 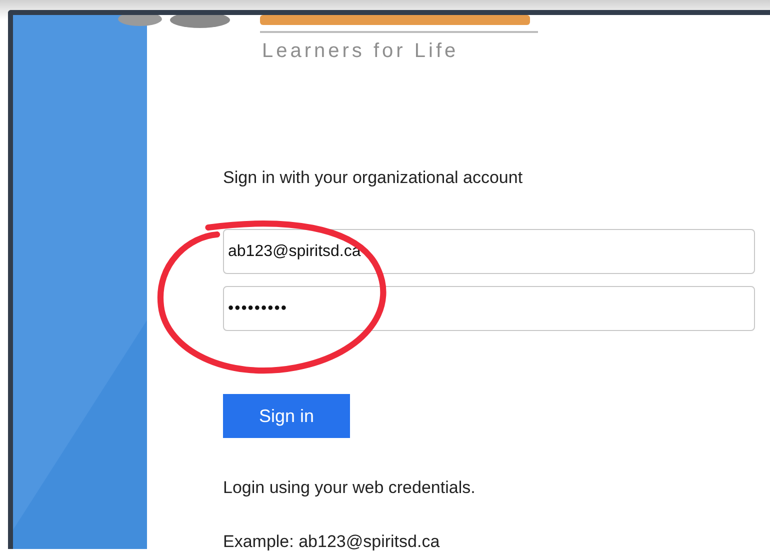 What do you see at coordinates (361, 51) in the screenshot?
I see `logo-tagline: Learners for Life` at bounding box center [361, 51].